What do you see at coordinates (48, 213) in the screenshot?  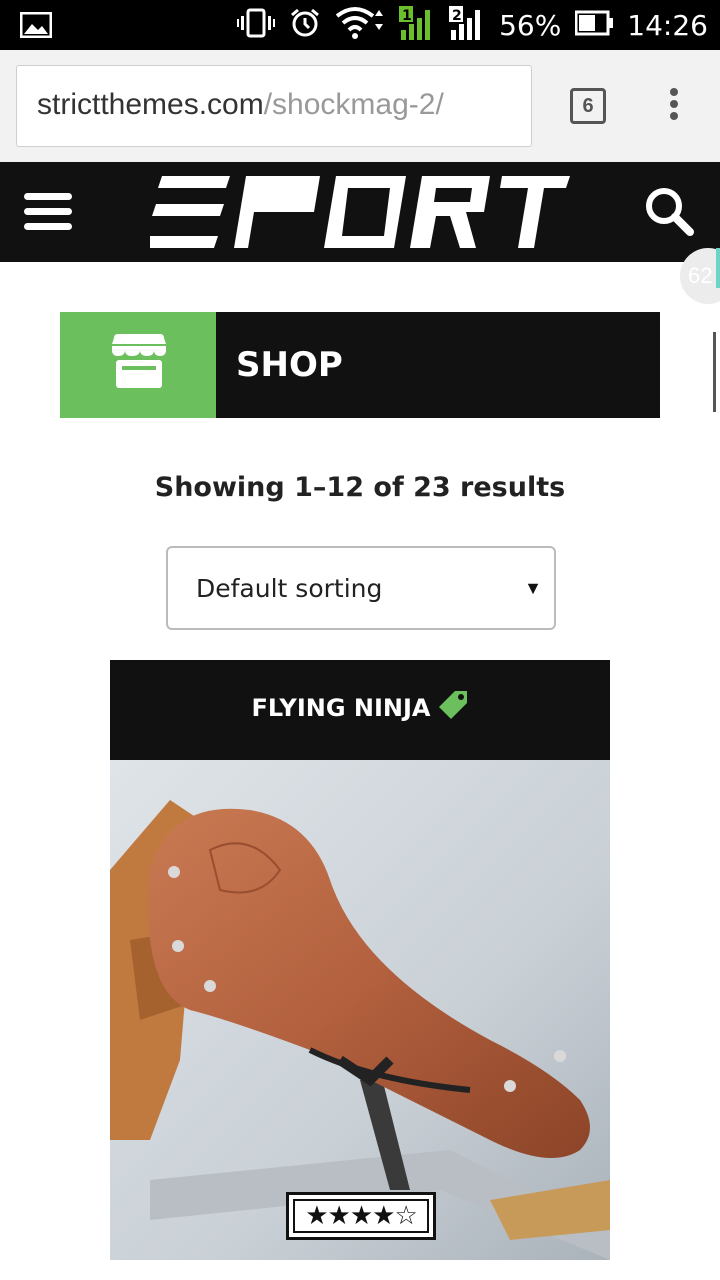 I see `hamburger-menu-icon` at bounding box center [48, 213].